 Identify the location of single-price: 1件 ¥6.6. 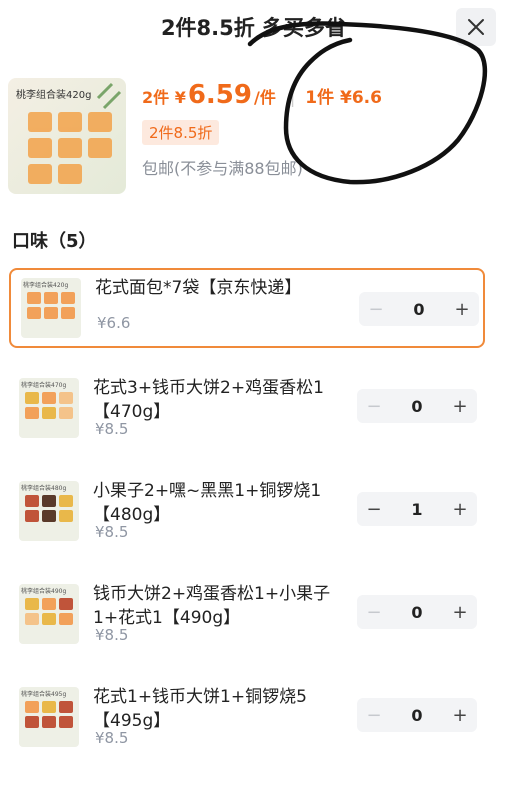
(343, 98).